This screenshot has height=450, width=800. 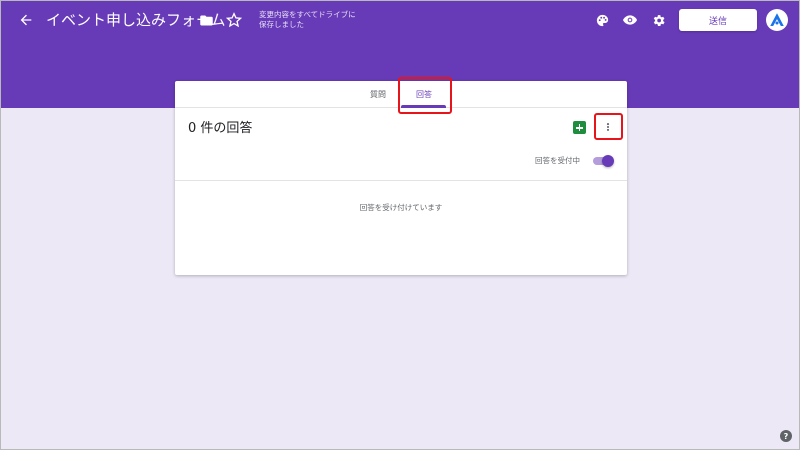 What do you see at coordinates (630, 20) in the screenshot?
I see `preview-eye-icon` at bounding box center [630, 20].